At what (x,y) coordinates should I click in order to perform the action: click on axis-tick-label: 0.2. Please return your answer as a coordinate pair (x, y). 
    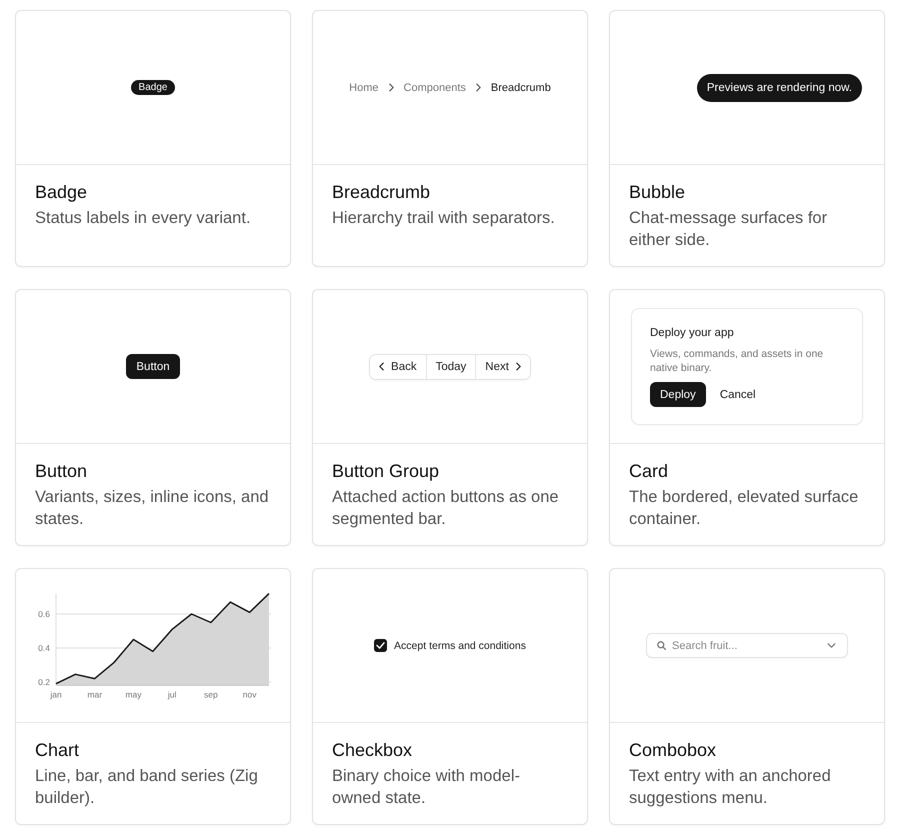
    Looking at the image, I should click on (44, 682).